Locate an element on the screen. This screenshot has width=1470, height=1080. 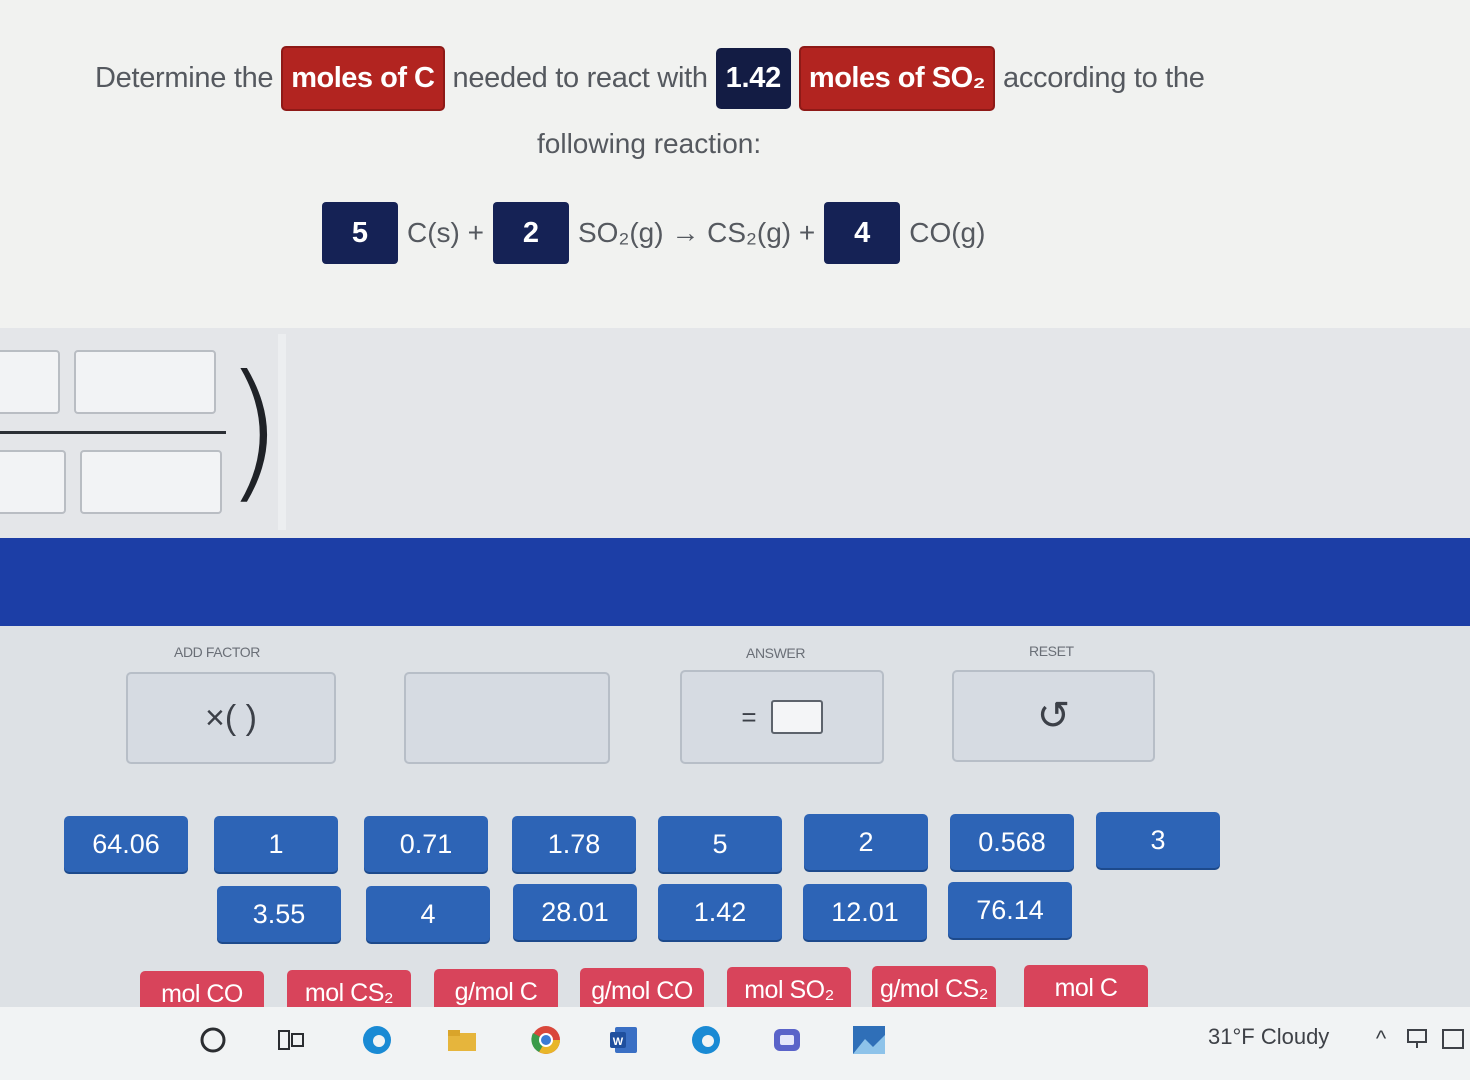
empty-control-slot is located at coordinates (507, 718).